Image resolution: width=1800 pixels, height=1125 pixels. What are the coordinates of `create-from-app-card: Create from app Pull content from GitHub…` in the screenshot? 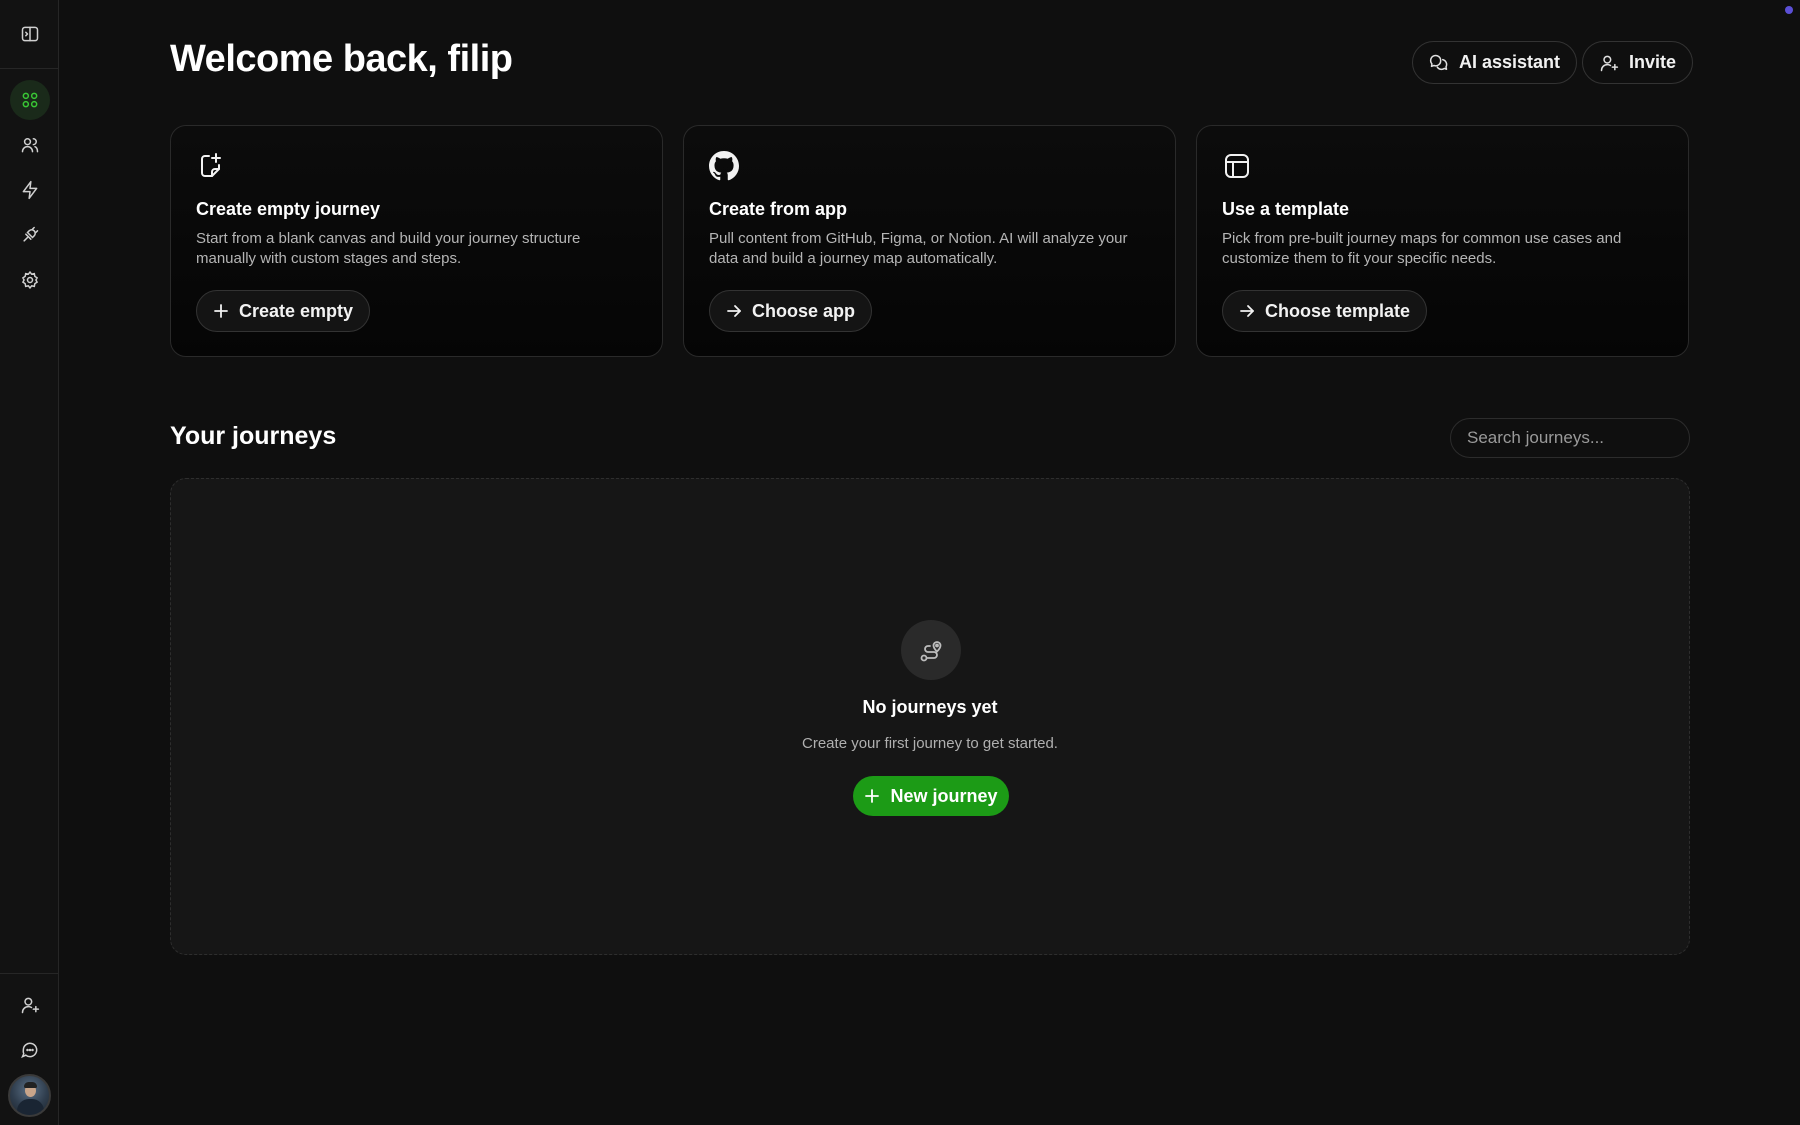 It's located at (929, 241).